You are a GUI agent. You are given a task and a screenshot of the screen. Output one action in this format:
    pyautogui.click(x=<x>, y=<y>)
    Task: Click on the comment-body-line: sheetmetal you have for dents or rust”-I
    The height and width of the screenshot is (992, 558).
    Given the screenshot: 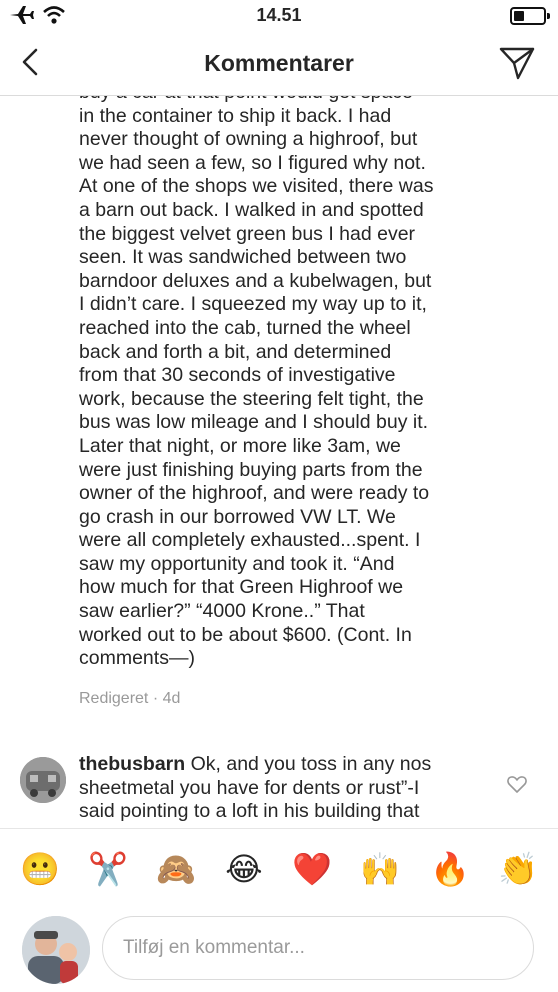 What is the action you would take?
    pyautogui.click(x=249, y=787)
    